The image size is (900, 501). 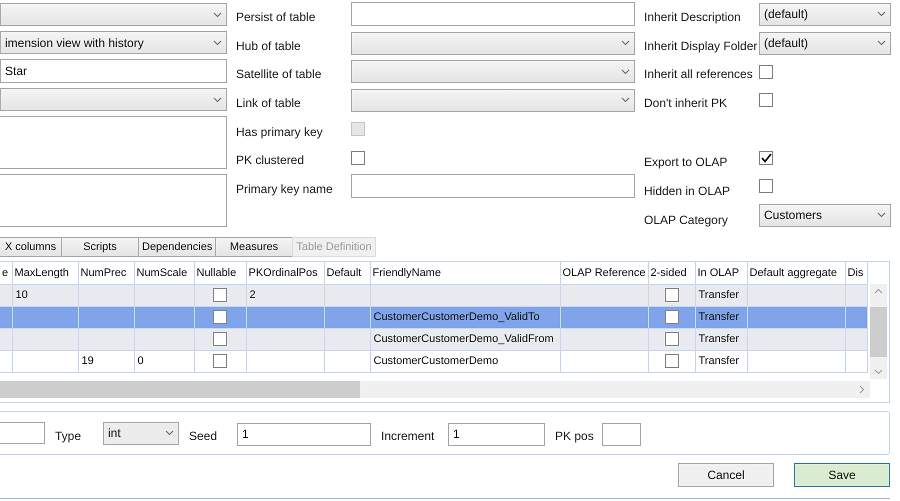 What do you see at coordinates (698, 74) in the screenshot?
I see `field-label: Inherit all references` at bounding box center [698, 74].